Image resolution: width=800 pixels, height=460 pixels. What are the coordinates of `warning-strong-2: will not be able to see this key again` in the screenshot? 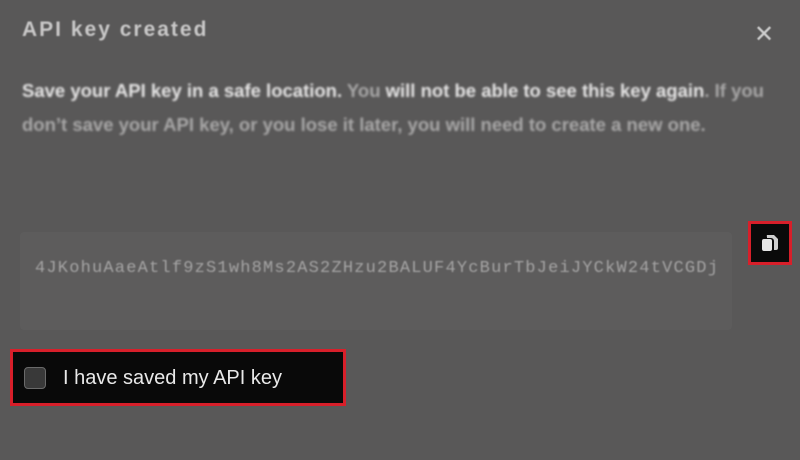 It's located at (545, 90).